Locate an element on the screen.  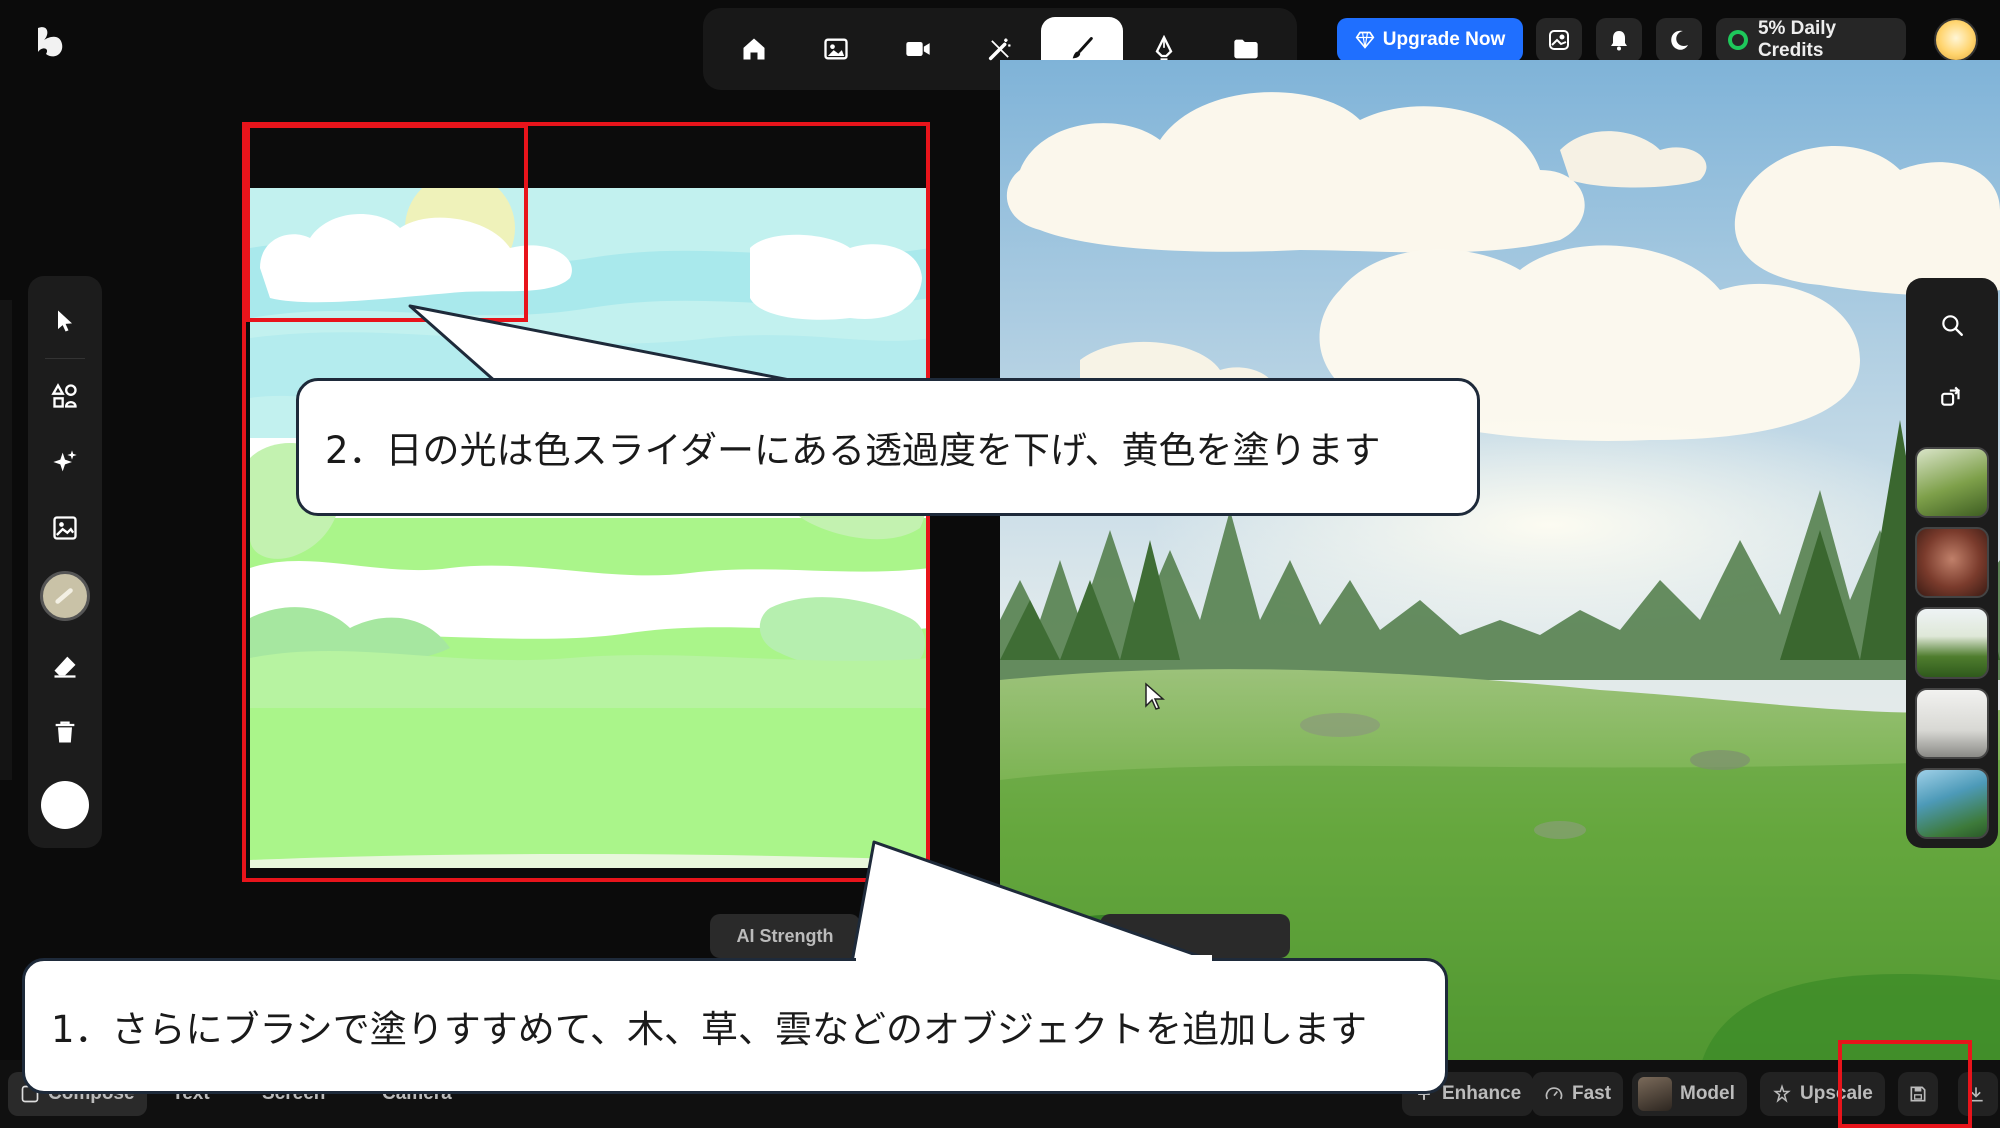
left-edge-panel is located at coordinates (6, 540).